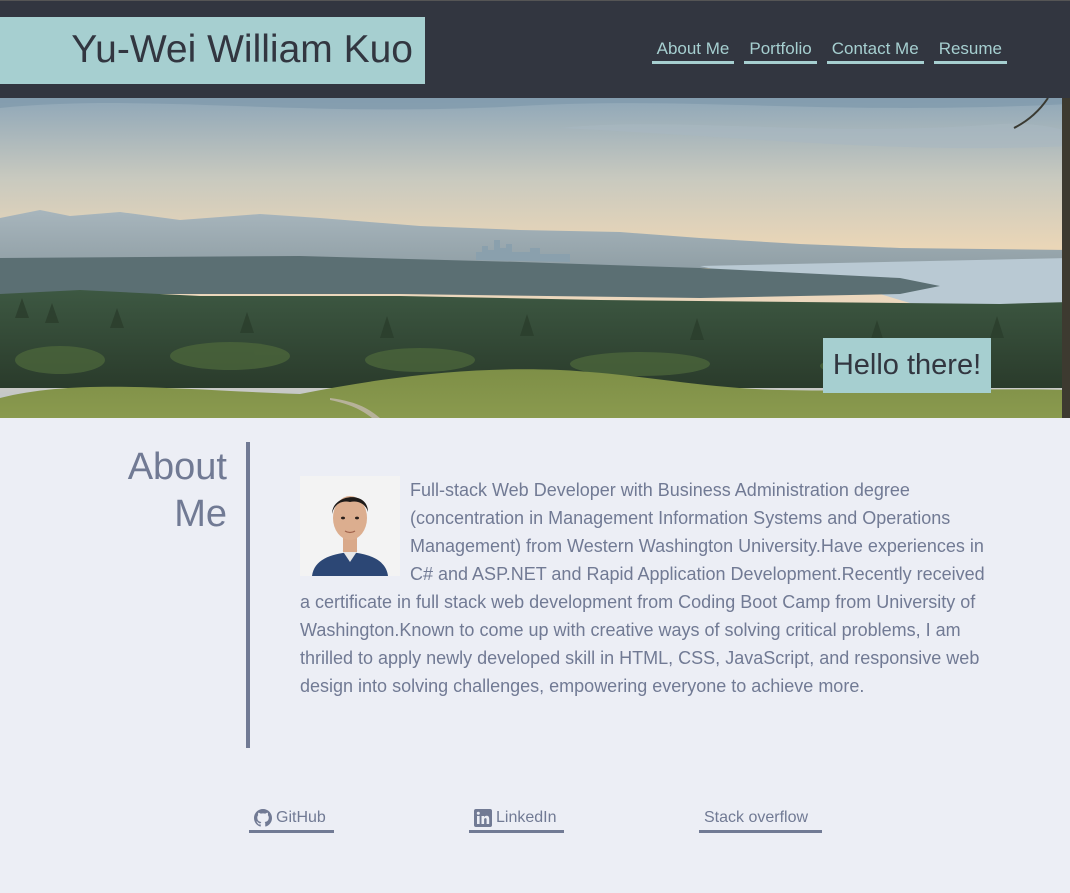 This screenshot has height=893, width=1070. What do you see at coordinates (350, 526) in the screenshot?
I see `profile-photo` at bounding box center [350, 526].